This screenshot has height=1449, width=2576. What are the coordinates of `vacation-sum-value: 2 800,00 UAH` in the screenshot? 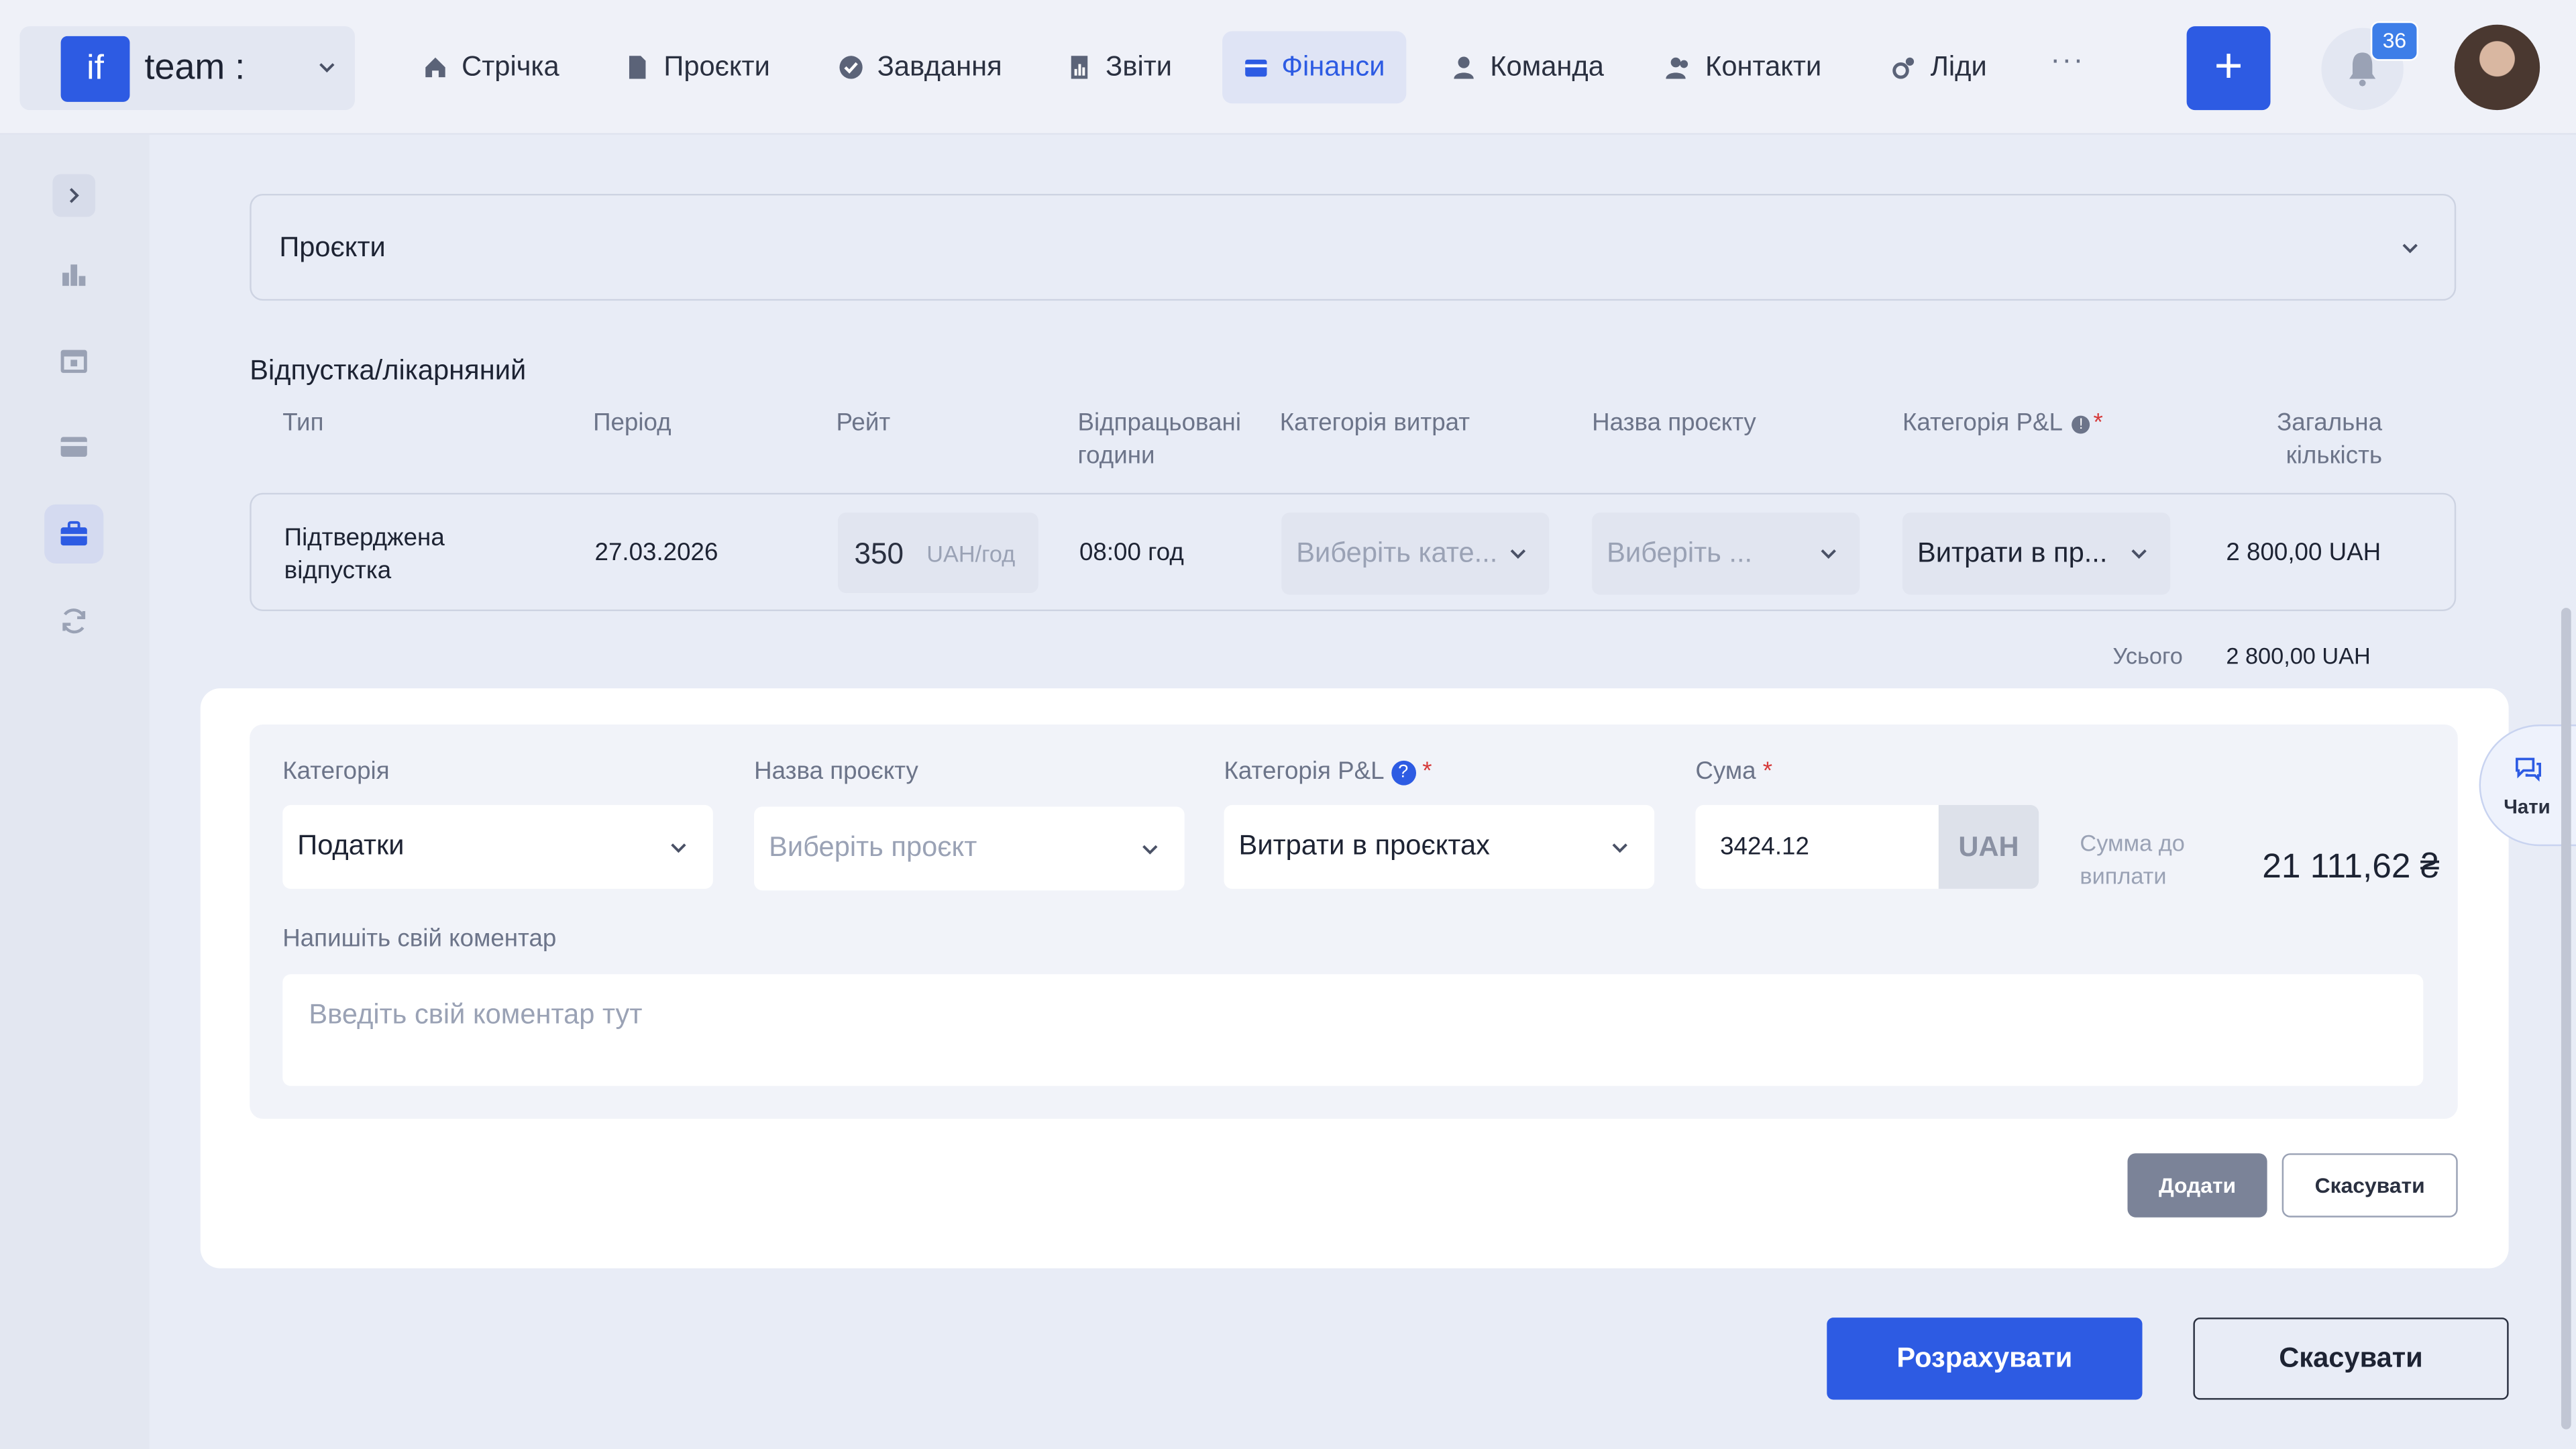 It's located at (2298, 655).